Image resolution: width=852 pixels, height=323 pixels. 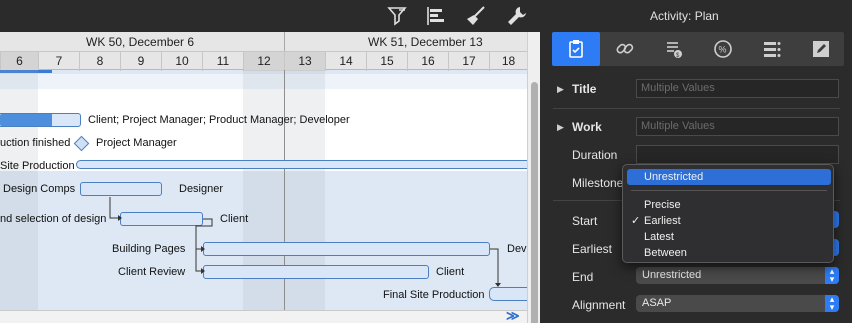 I want to click on work-field: Multiple Values, so click(x=737, y=126).